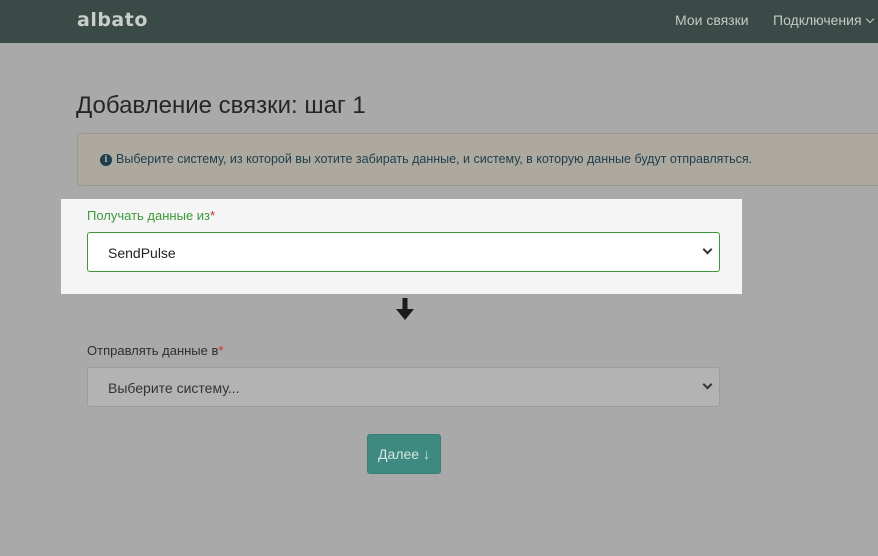 Image resolution: width=878 pixels, height=556 pixels. What do you see at coordinates (405, 309) in the screenshot?
I see `arrow-down-icon` at bounding box center [405, 309].